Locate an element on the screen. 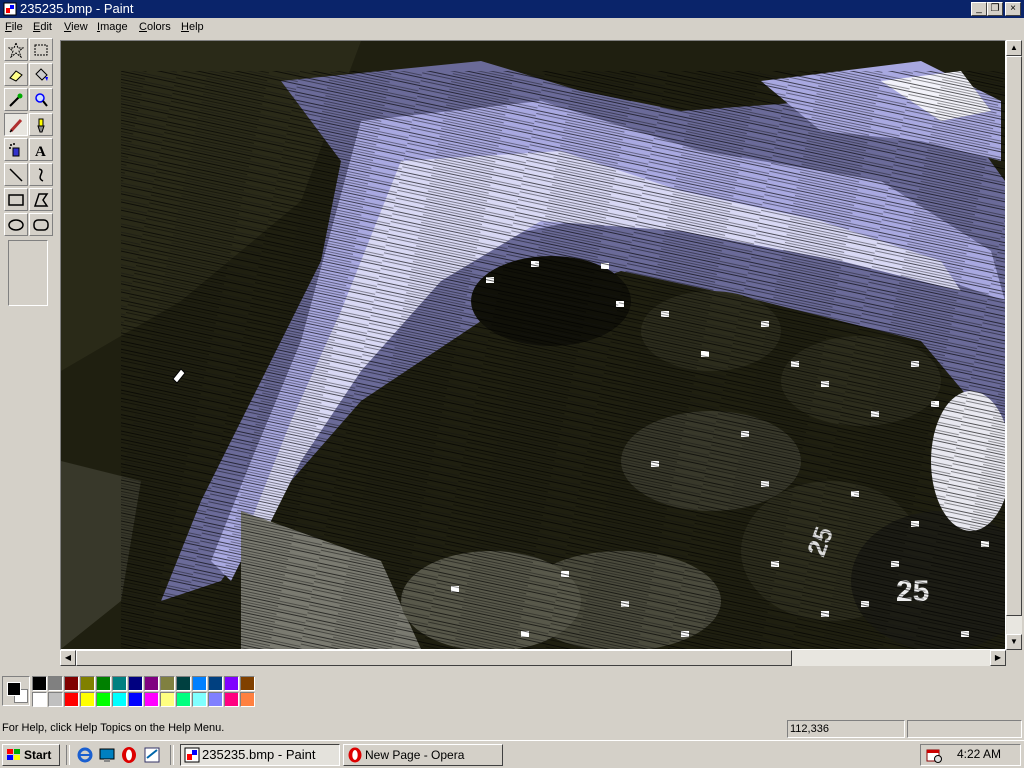 This screenshot has height=768, width=1024. desktop-icon is located at coordinates (107, 755).